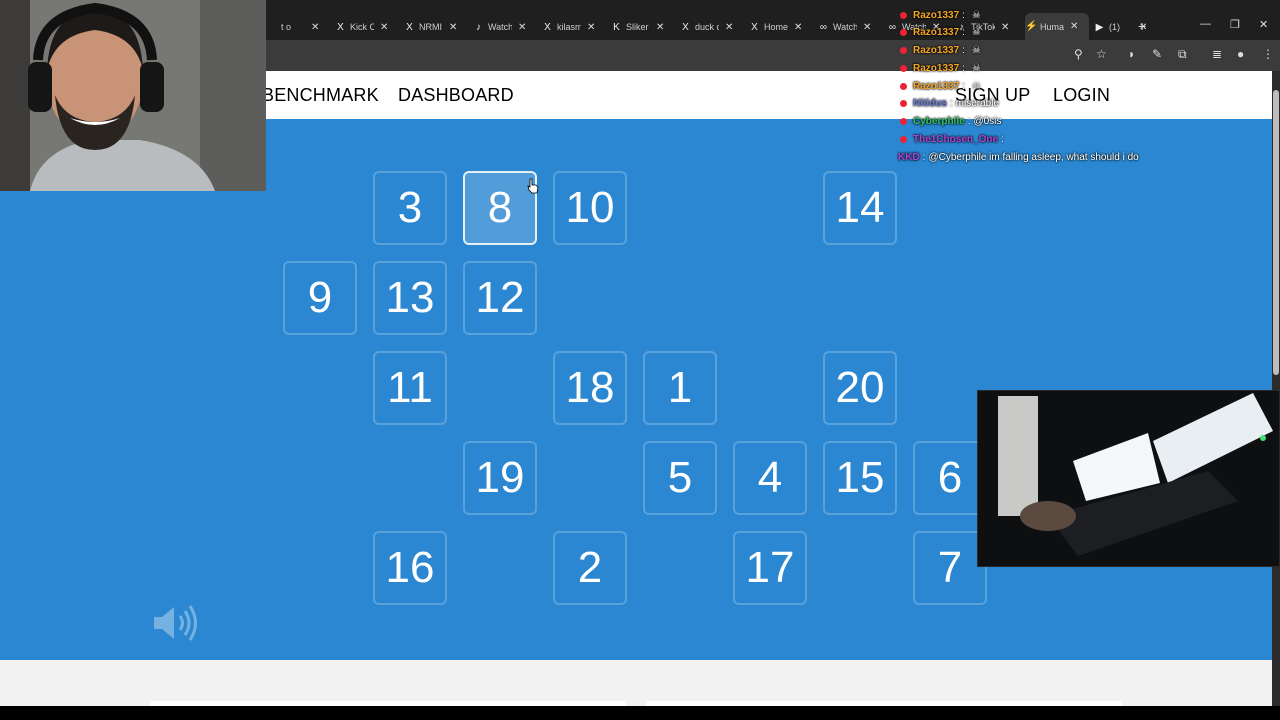  What do you see at coordinates (1240, 54) in the screenshot?
I see `profile-icon: ●` at bounding box center [1240, 54].